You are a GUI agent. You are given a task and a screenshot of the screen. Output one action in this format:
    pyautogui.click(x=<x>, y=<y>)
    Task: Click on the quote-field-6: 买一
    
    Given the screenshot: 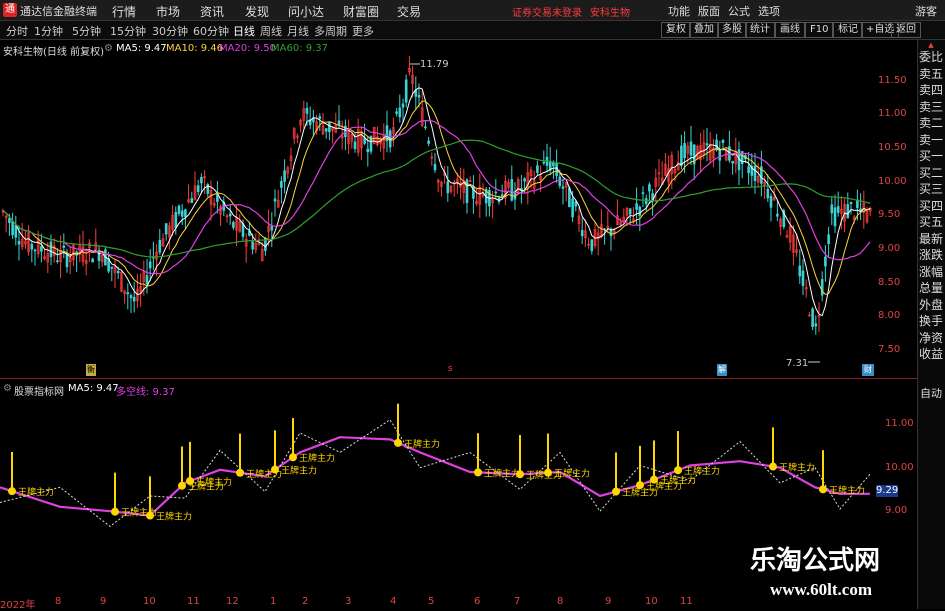 What is the action you would take?
    pyautogui.click(x=931, y=156)
    